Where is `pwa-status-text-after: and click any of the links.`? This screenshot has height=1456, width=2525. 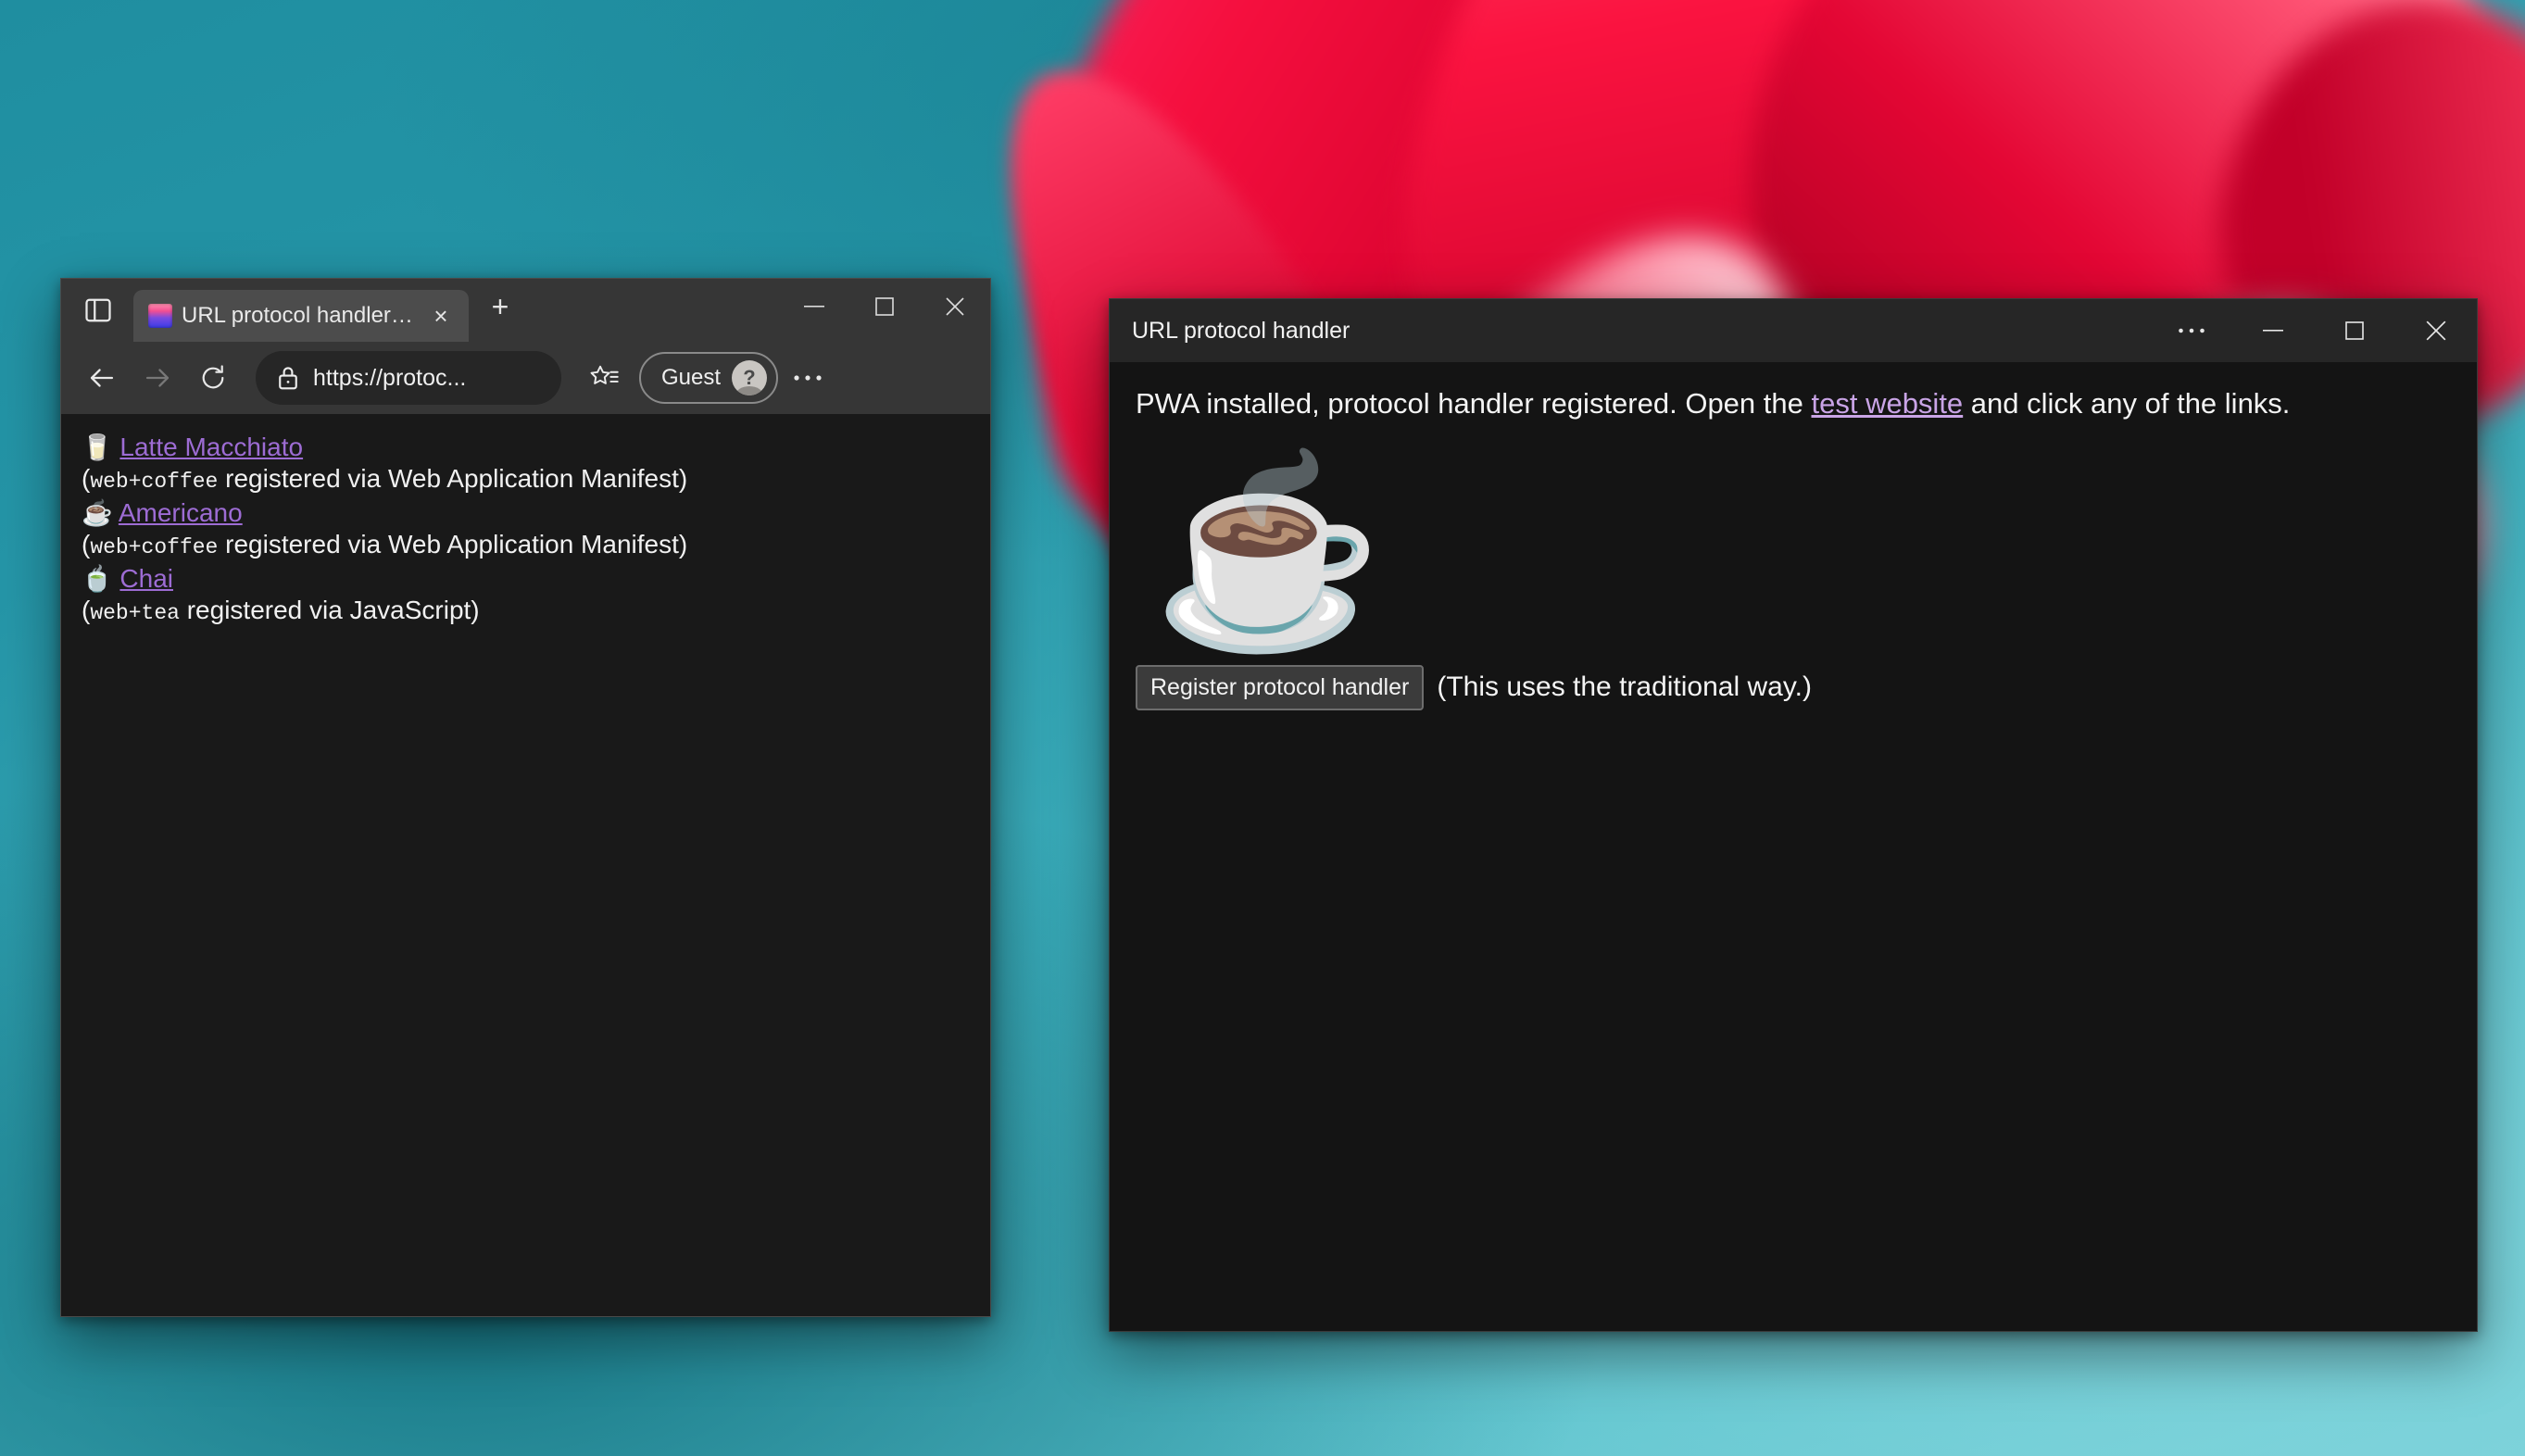
pwa-status-text-after: and click any of the links. is located at coordinates (2127, 403).